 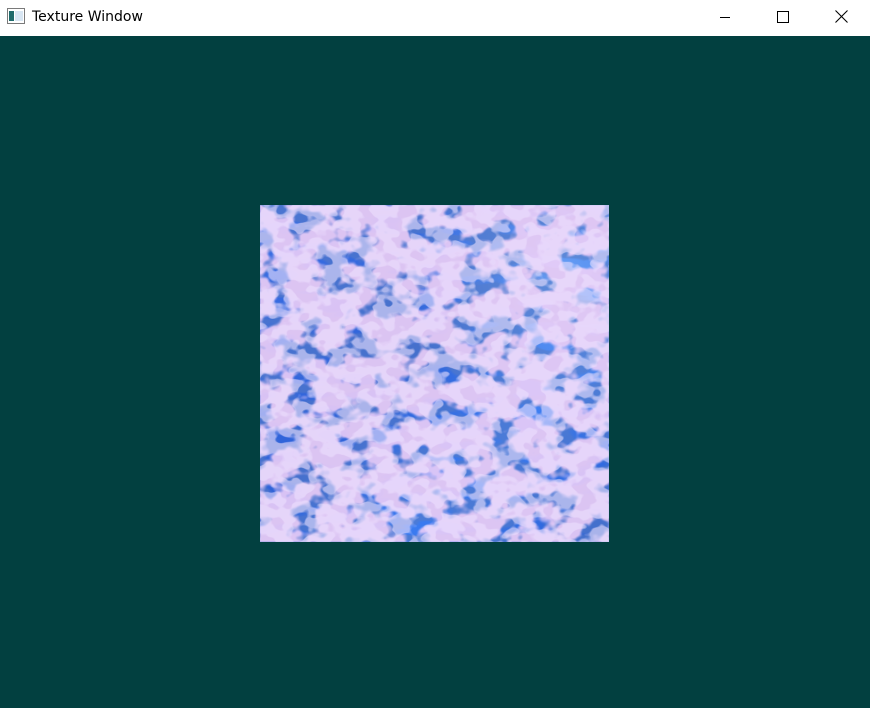 I want to click on close-button, so click(x=841, y=16).